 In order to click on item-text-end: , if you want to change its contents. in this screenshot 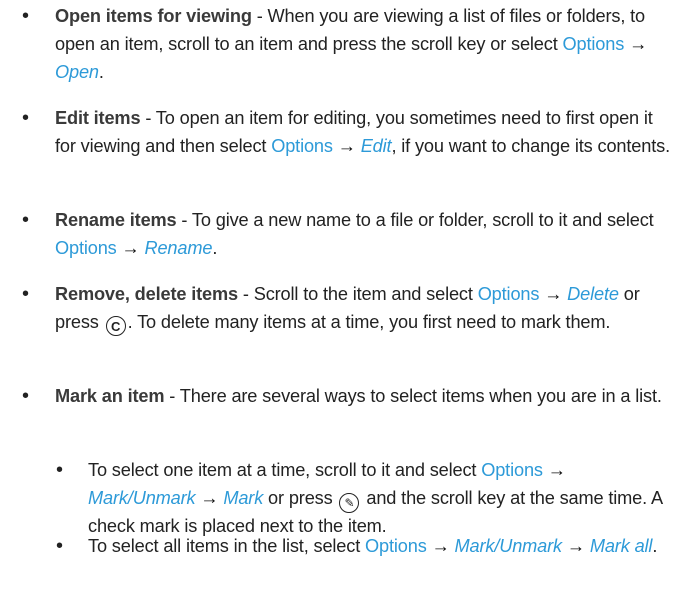, I will do `click(530, 146)`.